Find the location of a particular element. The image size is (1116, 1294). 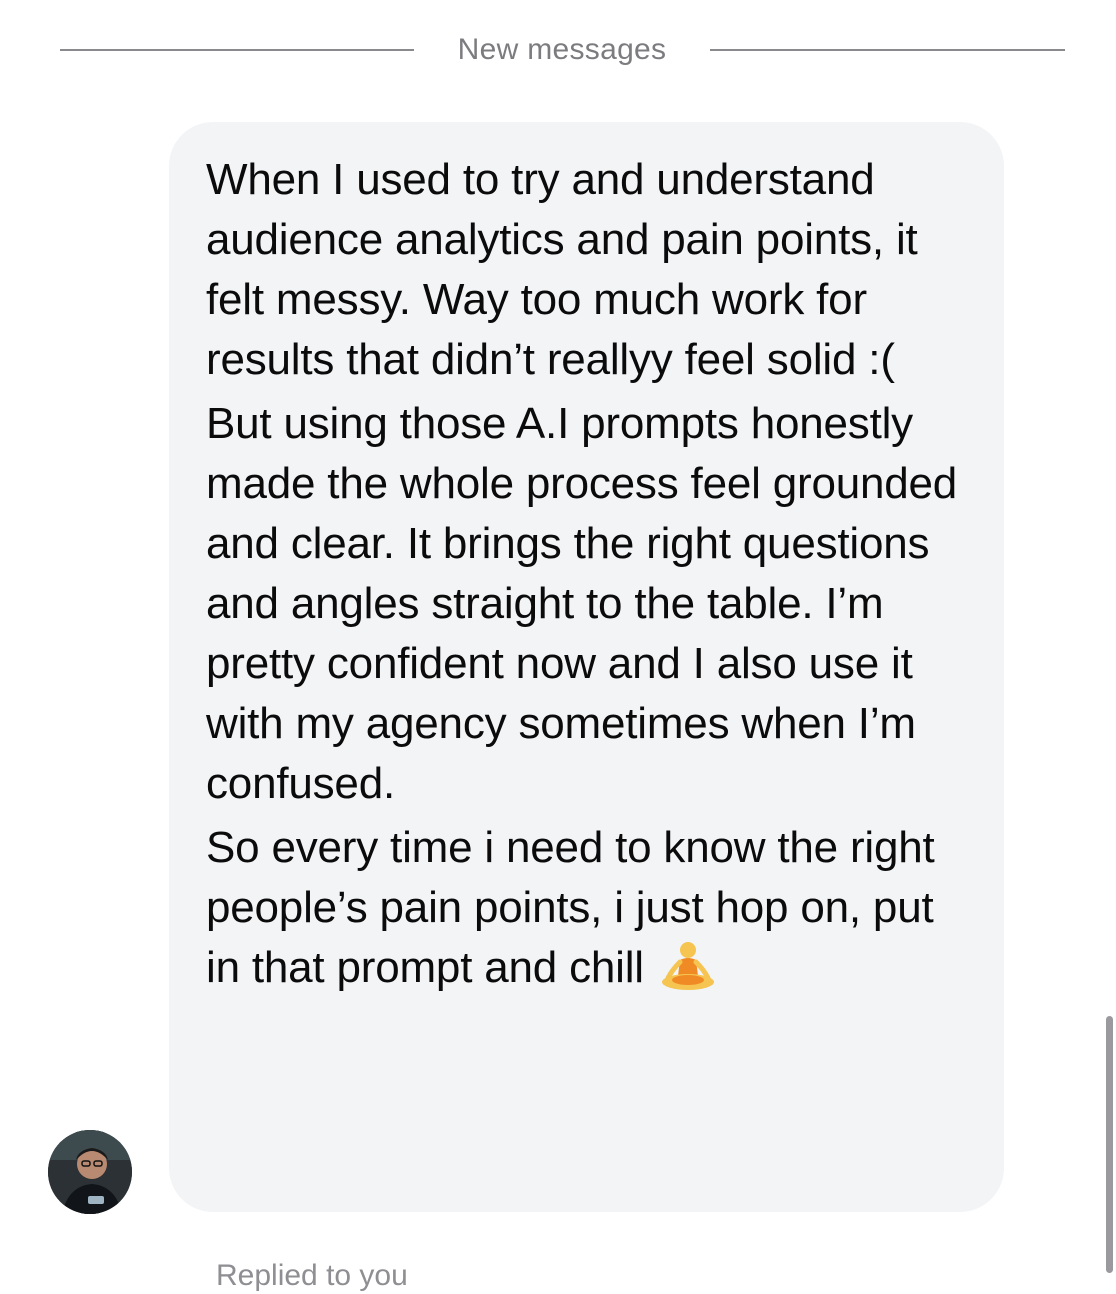

new-messages-divider: New messages is located at coordinates (562, 50).